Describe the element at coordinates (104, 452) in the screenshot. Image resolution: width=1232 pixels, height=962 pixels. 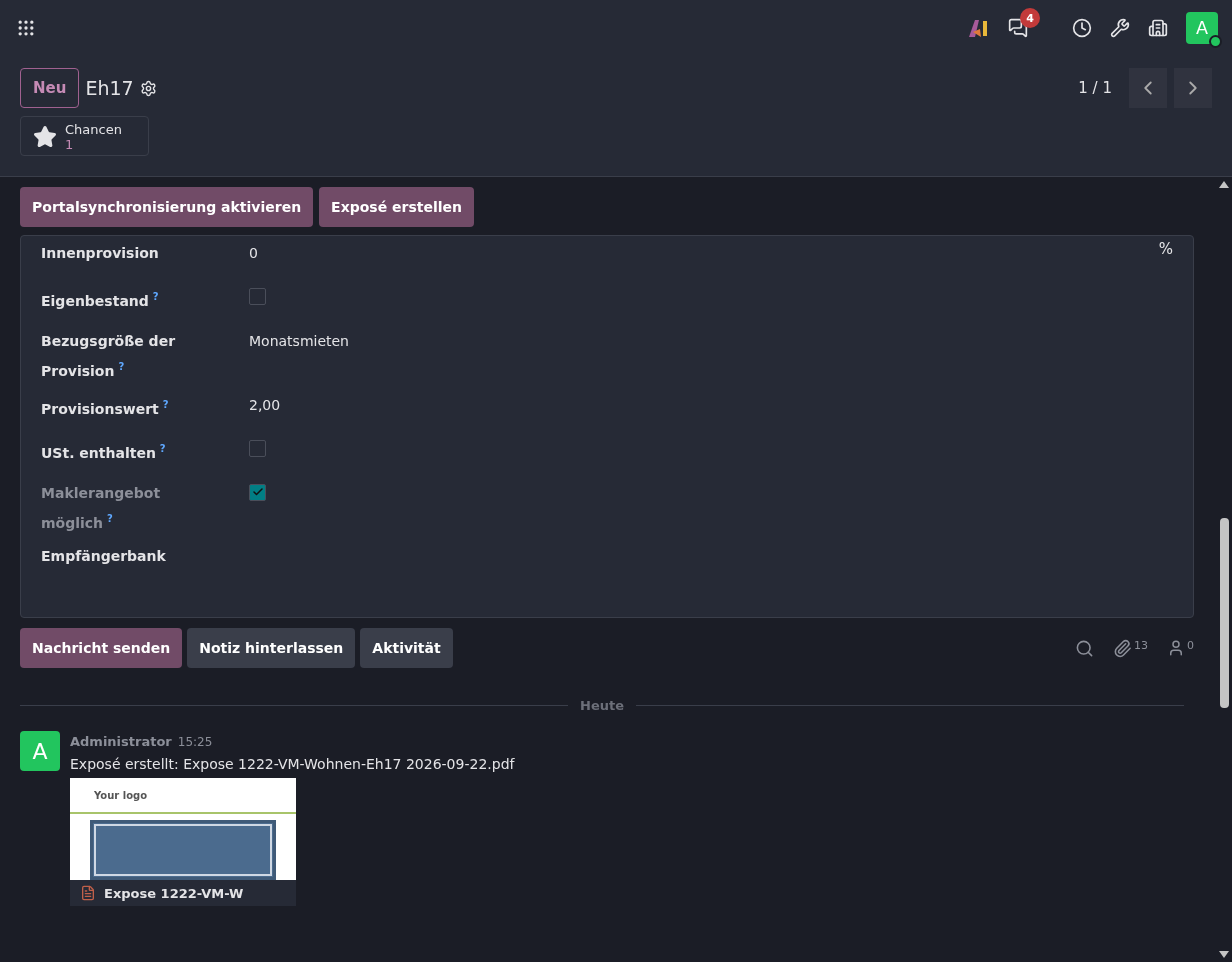
I see `field-label: USt. enthalten $^{?}$` at that location.